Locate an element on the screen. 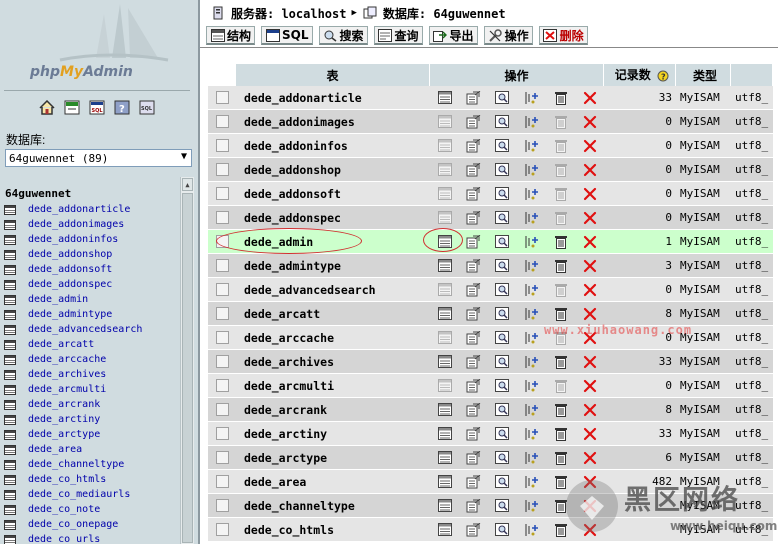 This screenshot has width=778, height=544. row-checkbox is located at coordinates (222, 146).